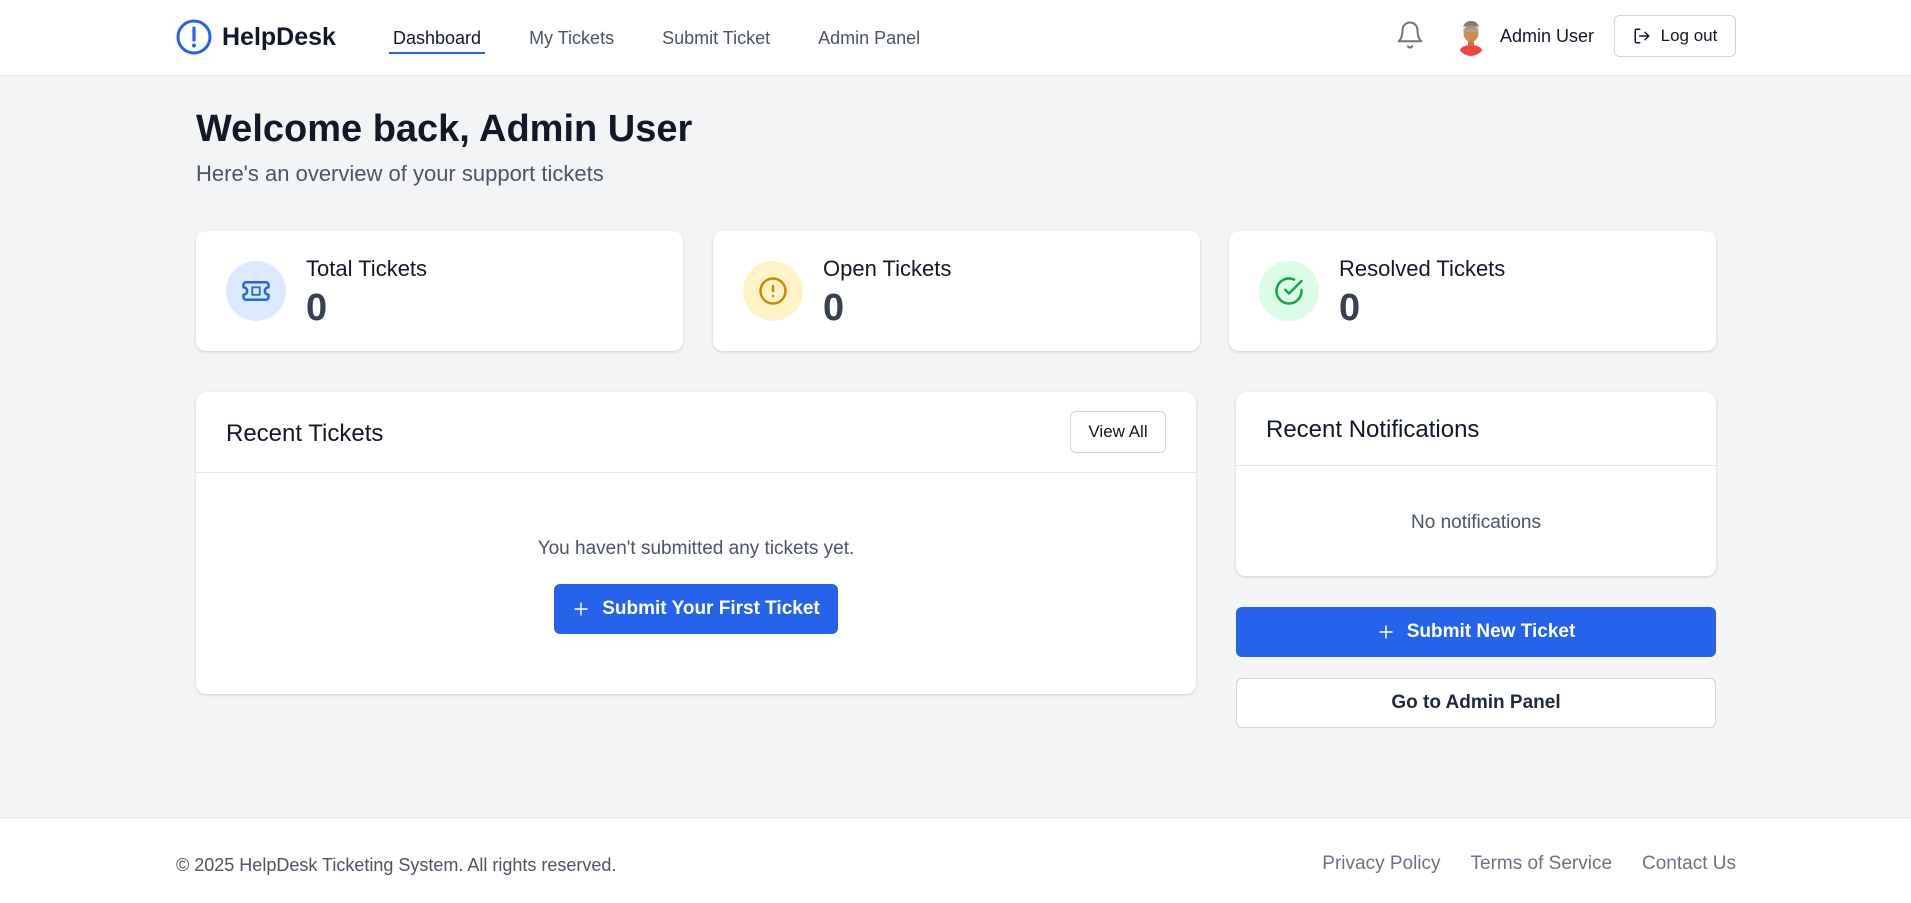 The image size is (1911, 903). Describe the element at coordinates (1689, 864) in the screenshot. I see `contact-us-link: Contact Us` at that location.